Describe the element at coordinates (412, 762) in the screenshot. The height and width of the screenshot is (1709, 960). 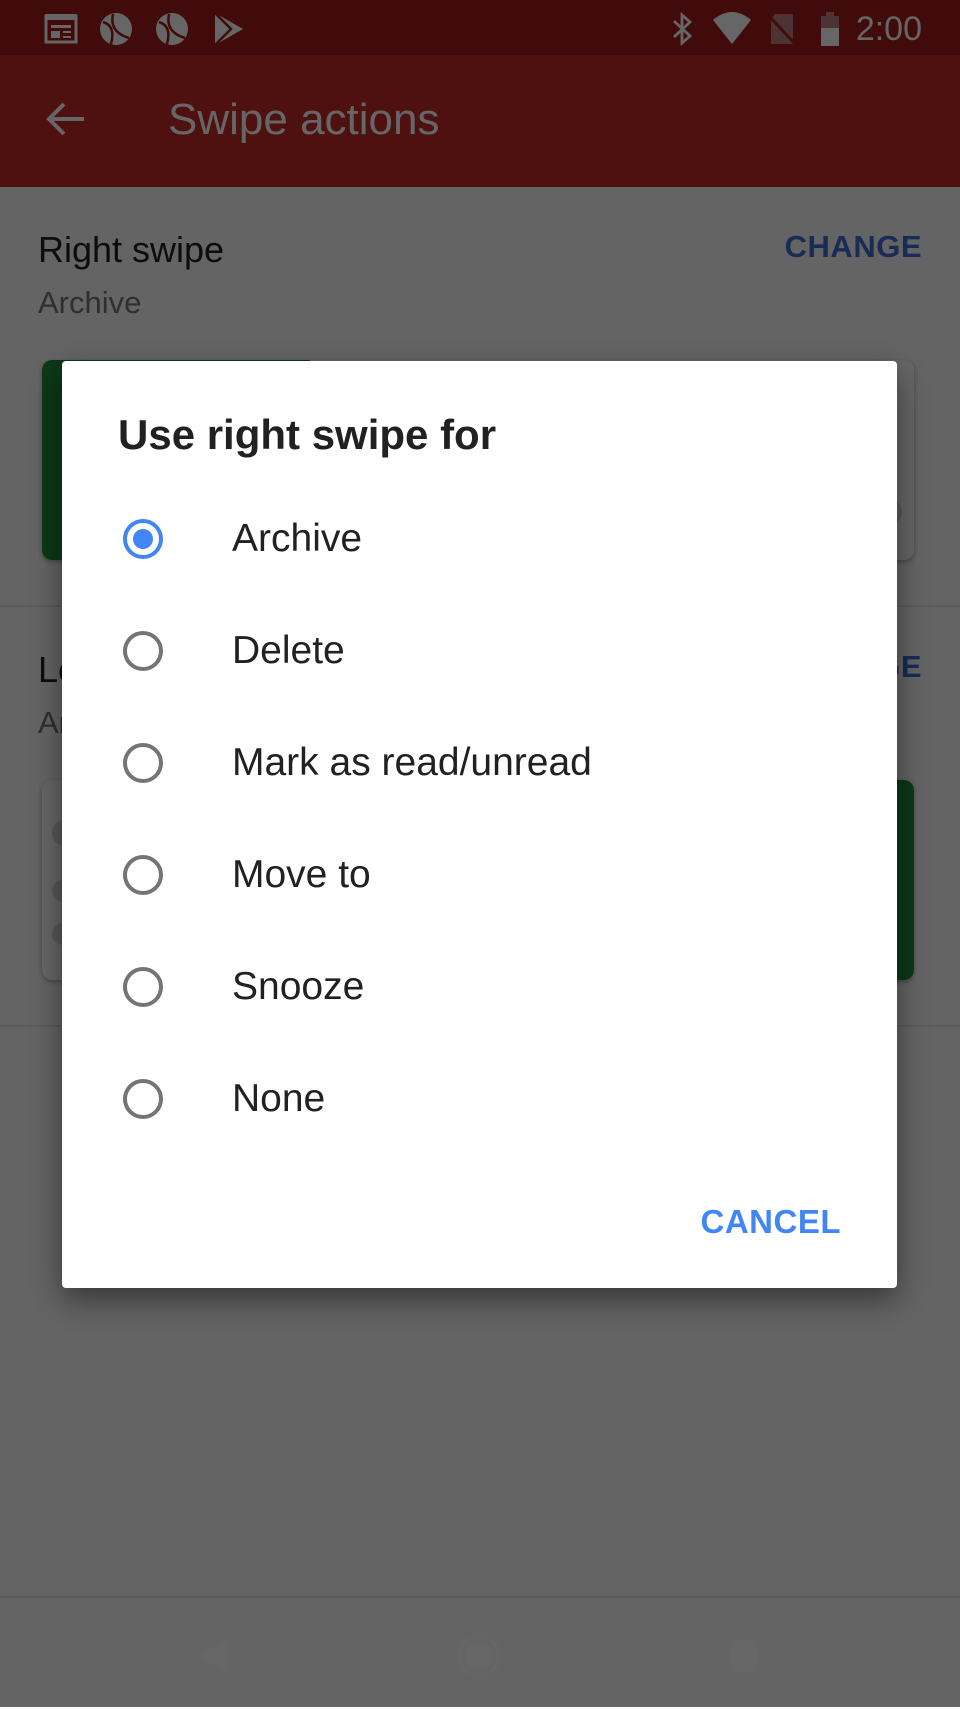
I see `option-label: Mark as read/unread` at that location.